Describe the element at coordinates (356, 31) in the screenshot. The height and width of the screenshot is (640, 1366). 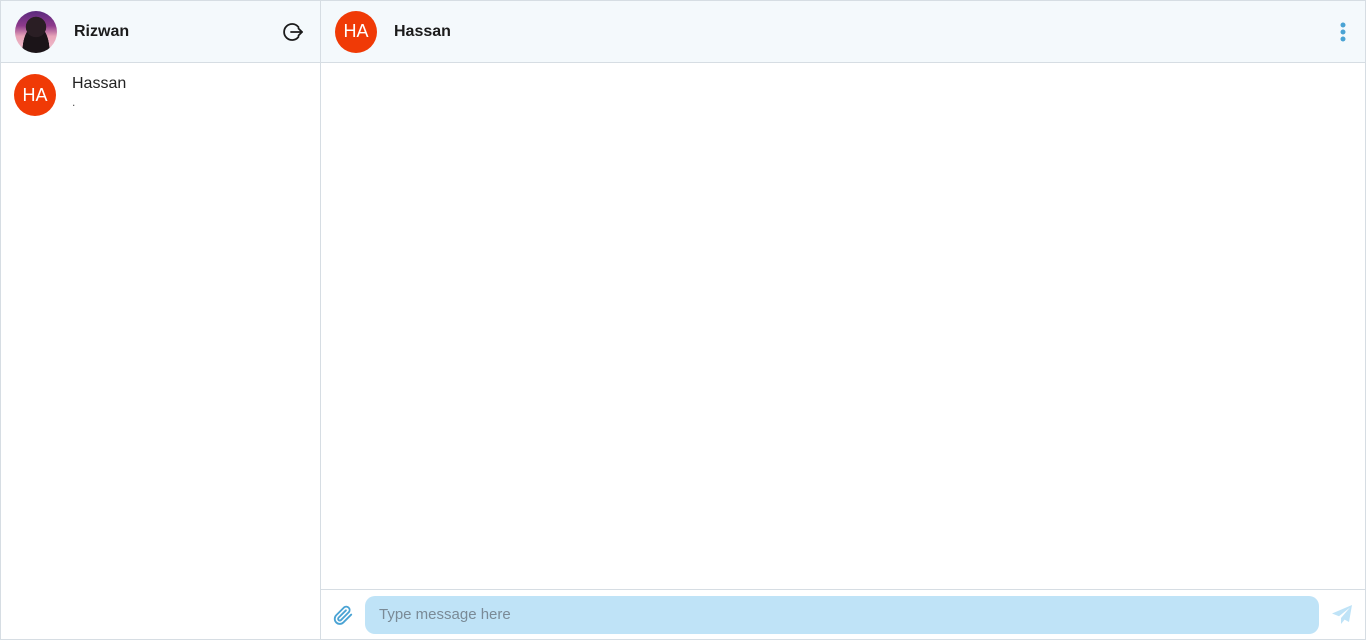
I see `conversation-avatar: HA` at that location.